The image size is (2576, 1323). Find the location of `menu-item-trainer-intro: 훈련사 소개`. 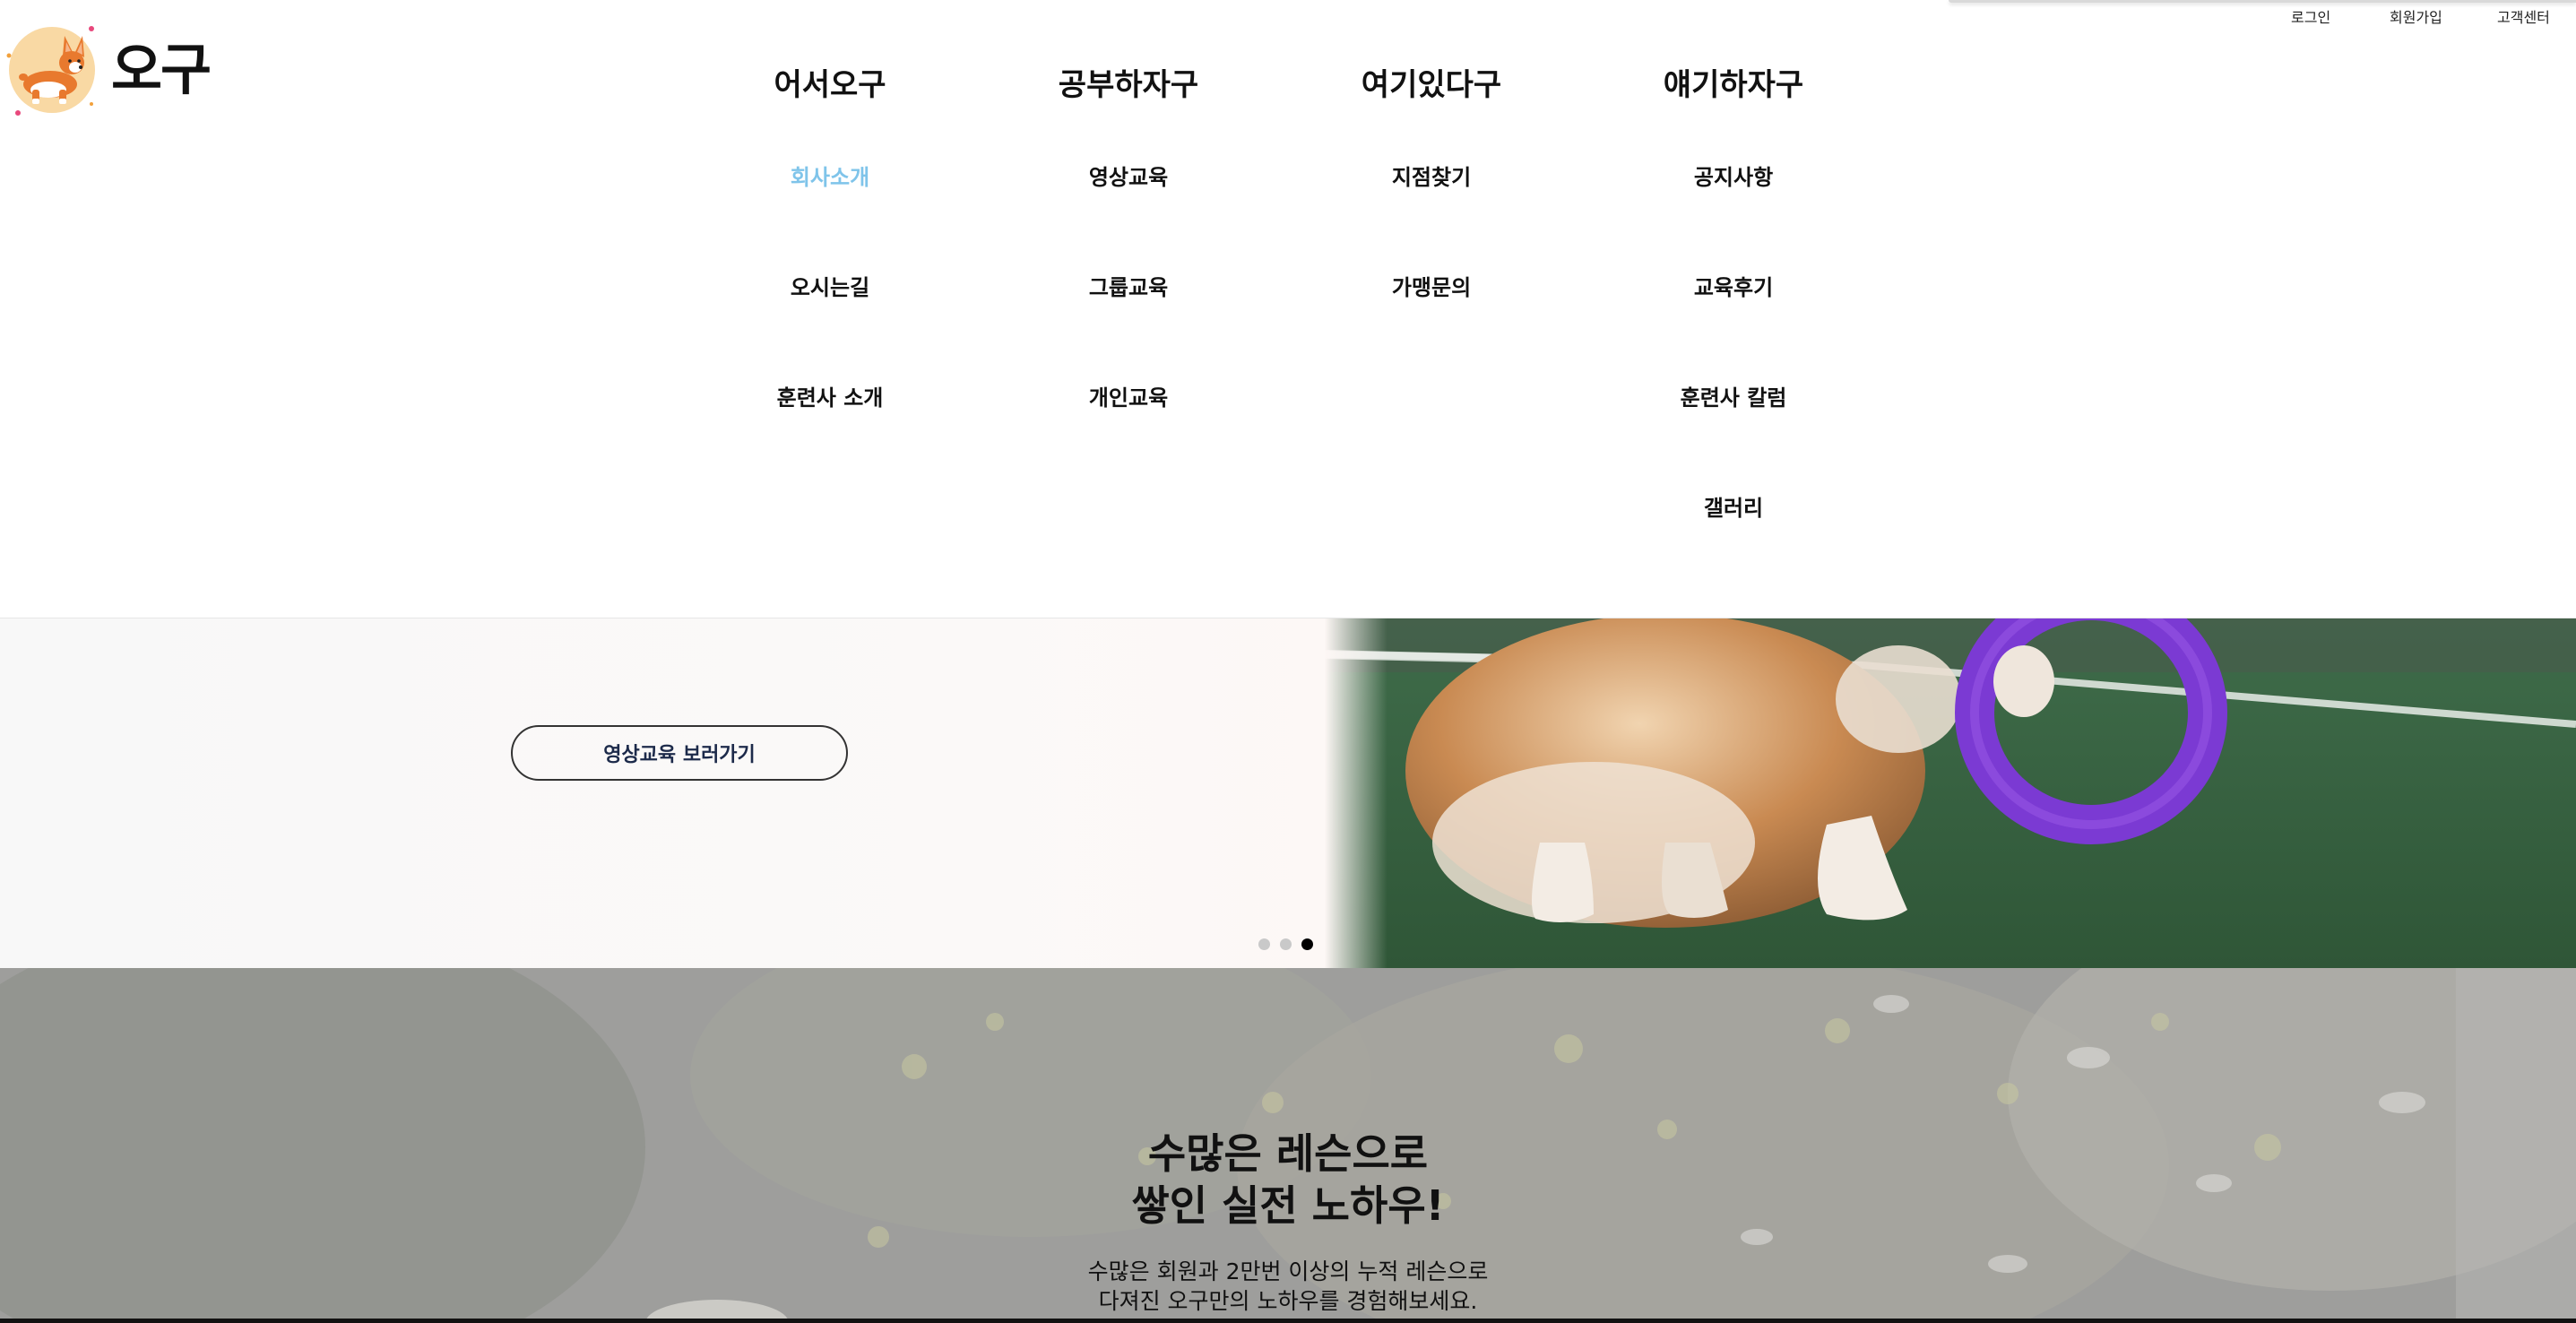

menu-item-trainer-intro: 훈련사 소개 is located at coordinates (830, 440).